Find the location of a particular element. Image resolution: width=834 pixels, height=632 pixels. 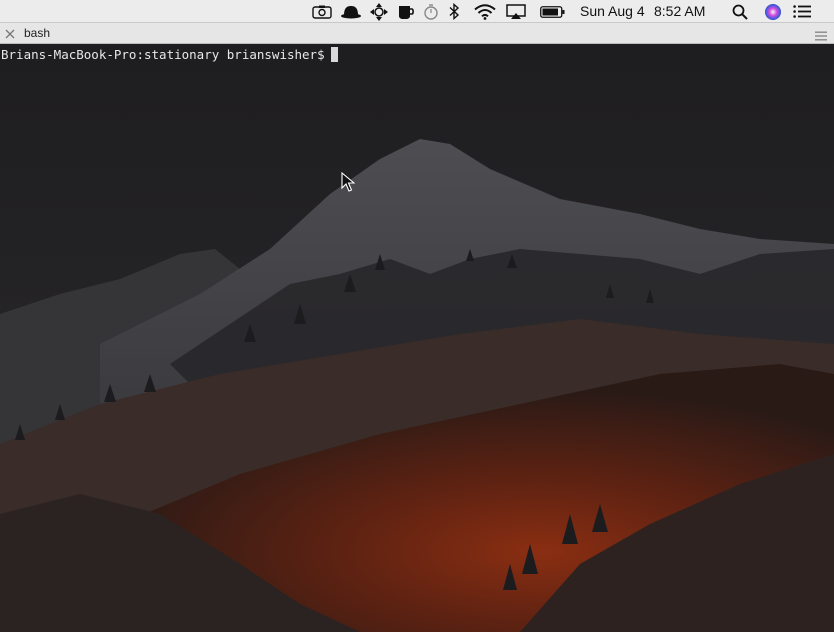

menubar-clock: 8:52 AM is located at coordinates (679, 11).